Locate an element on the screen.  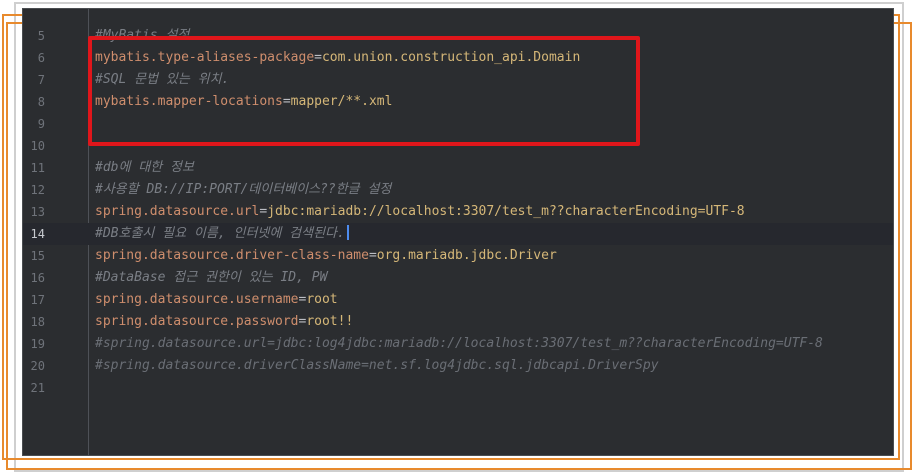
property-key: spring.datasource.password is located at coordinates (197, 321).